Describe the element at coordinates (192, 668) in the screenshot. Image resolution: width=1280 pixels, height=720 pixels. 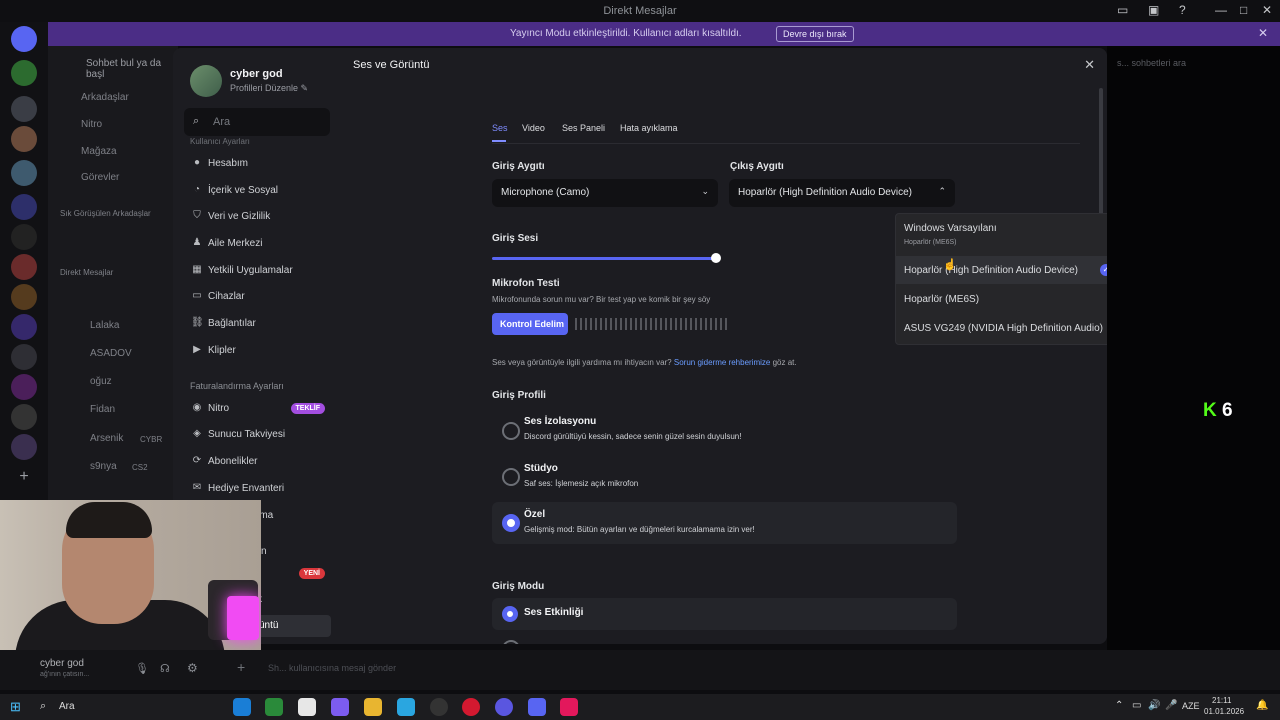
I see `gear-icon: ⚙` at that location.